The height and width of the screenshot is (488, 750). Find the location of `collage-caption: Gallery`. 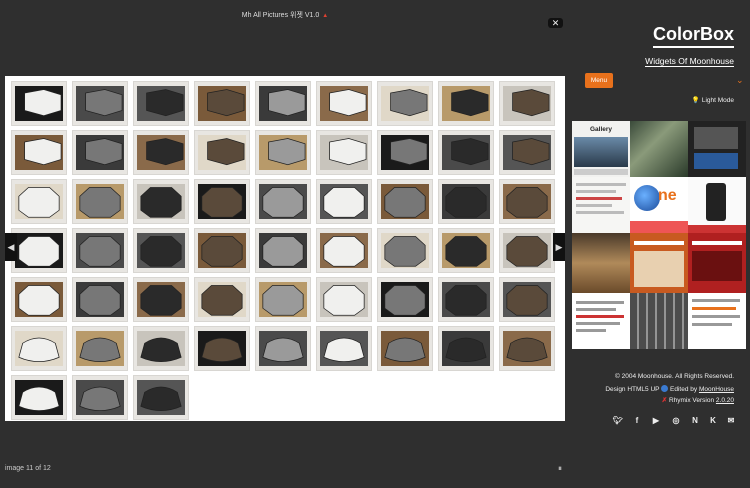

collage-caption: Gallery is located at coordinates (601, 129).